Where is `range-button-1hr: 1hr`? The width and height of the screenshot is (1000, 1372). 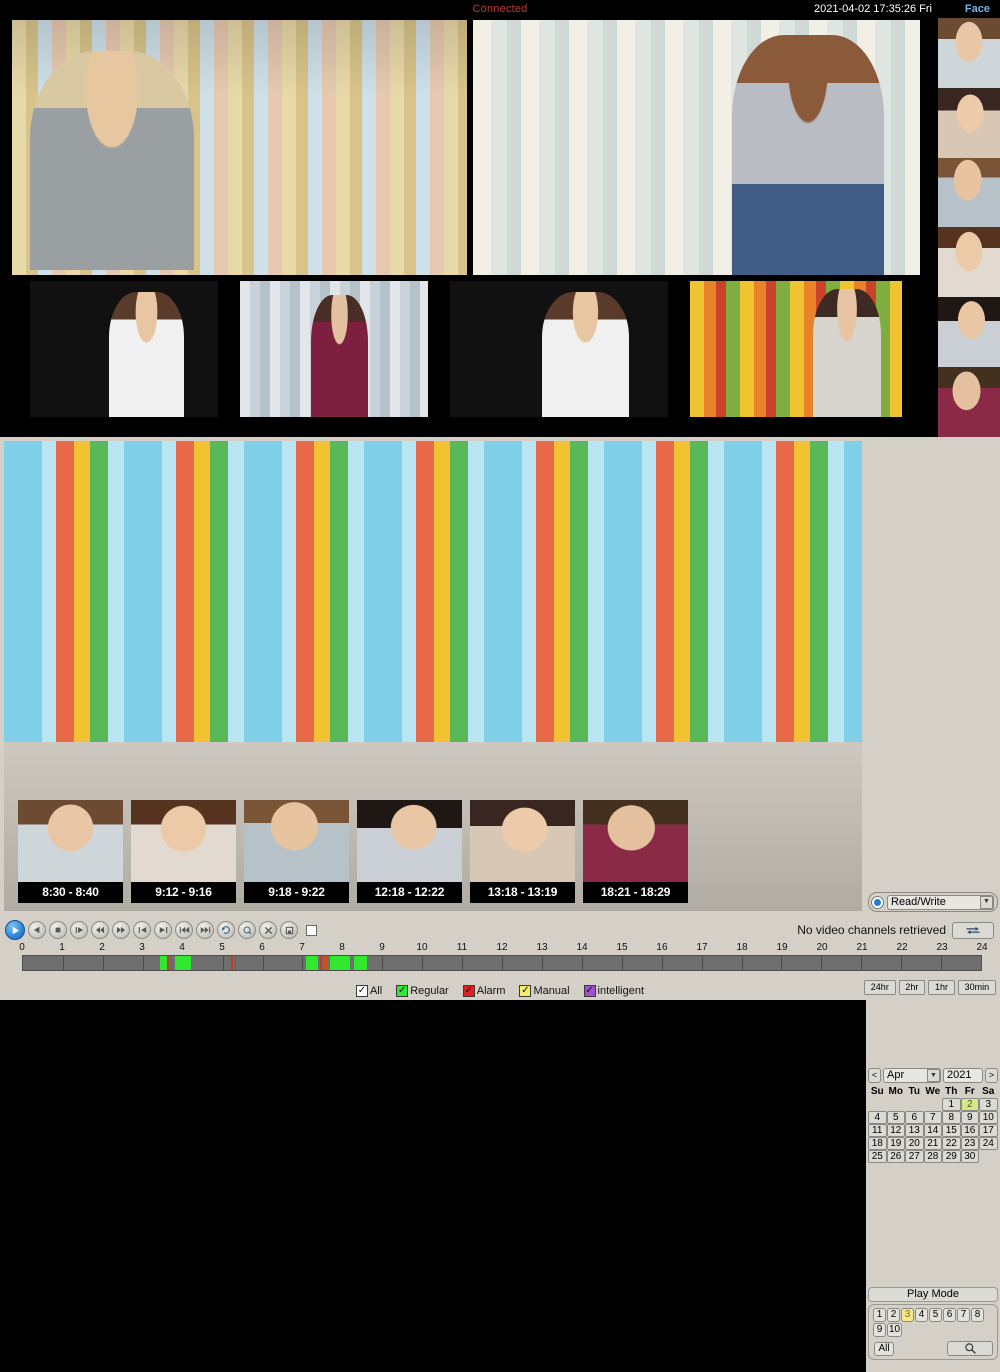
range-button-1hr: 1hr is located at coordinates (941, 987).